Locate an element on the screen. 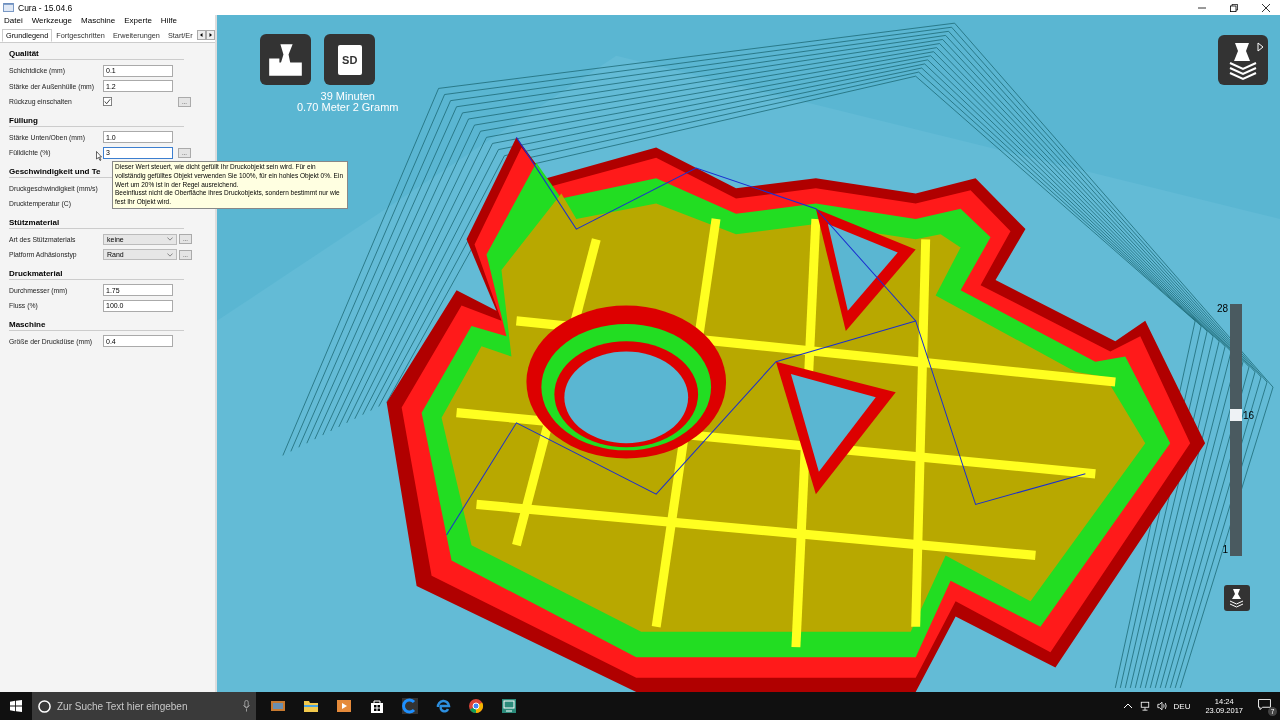  folder-icon is located at coordinates (311, 706).